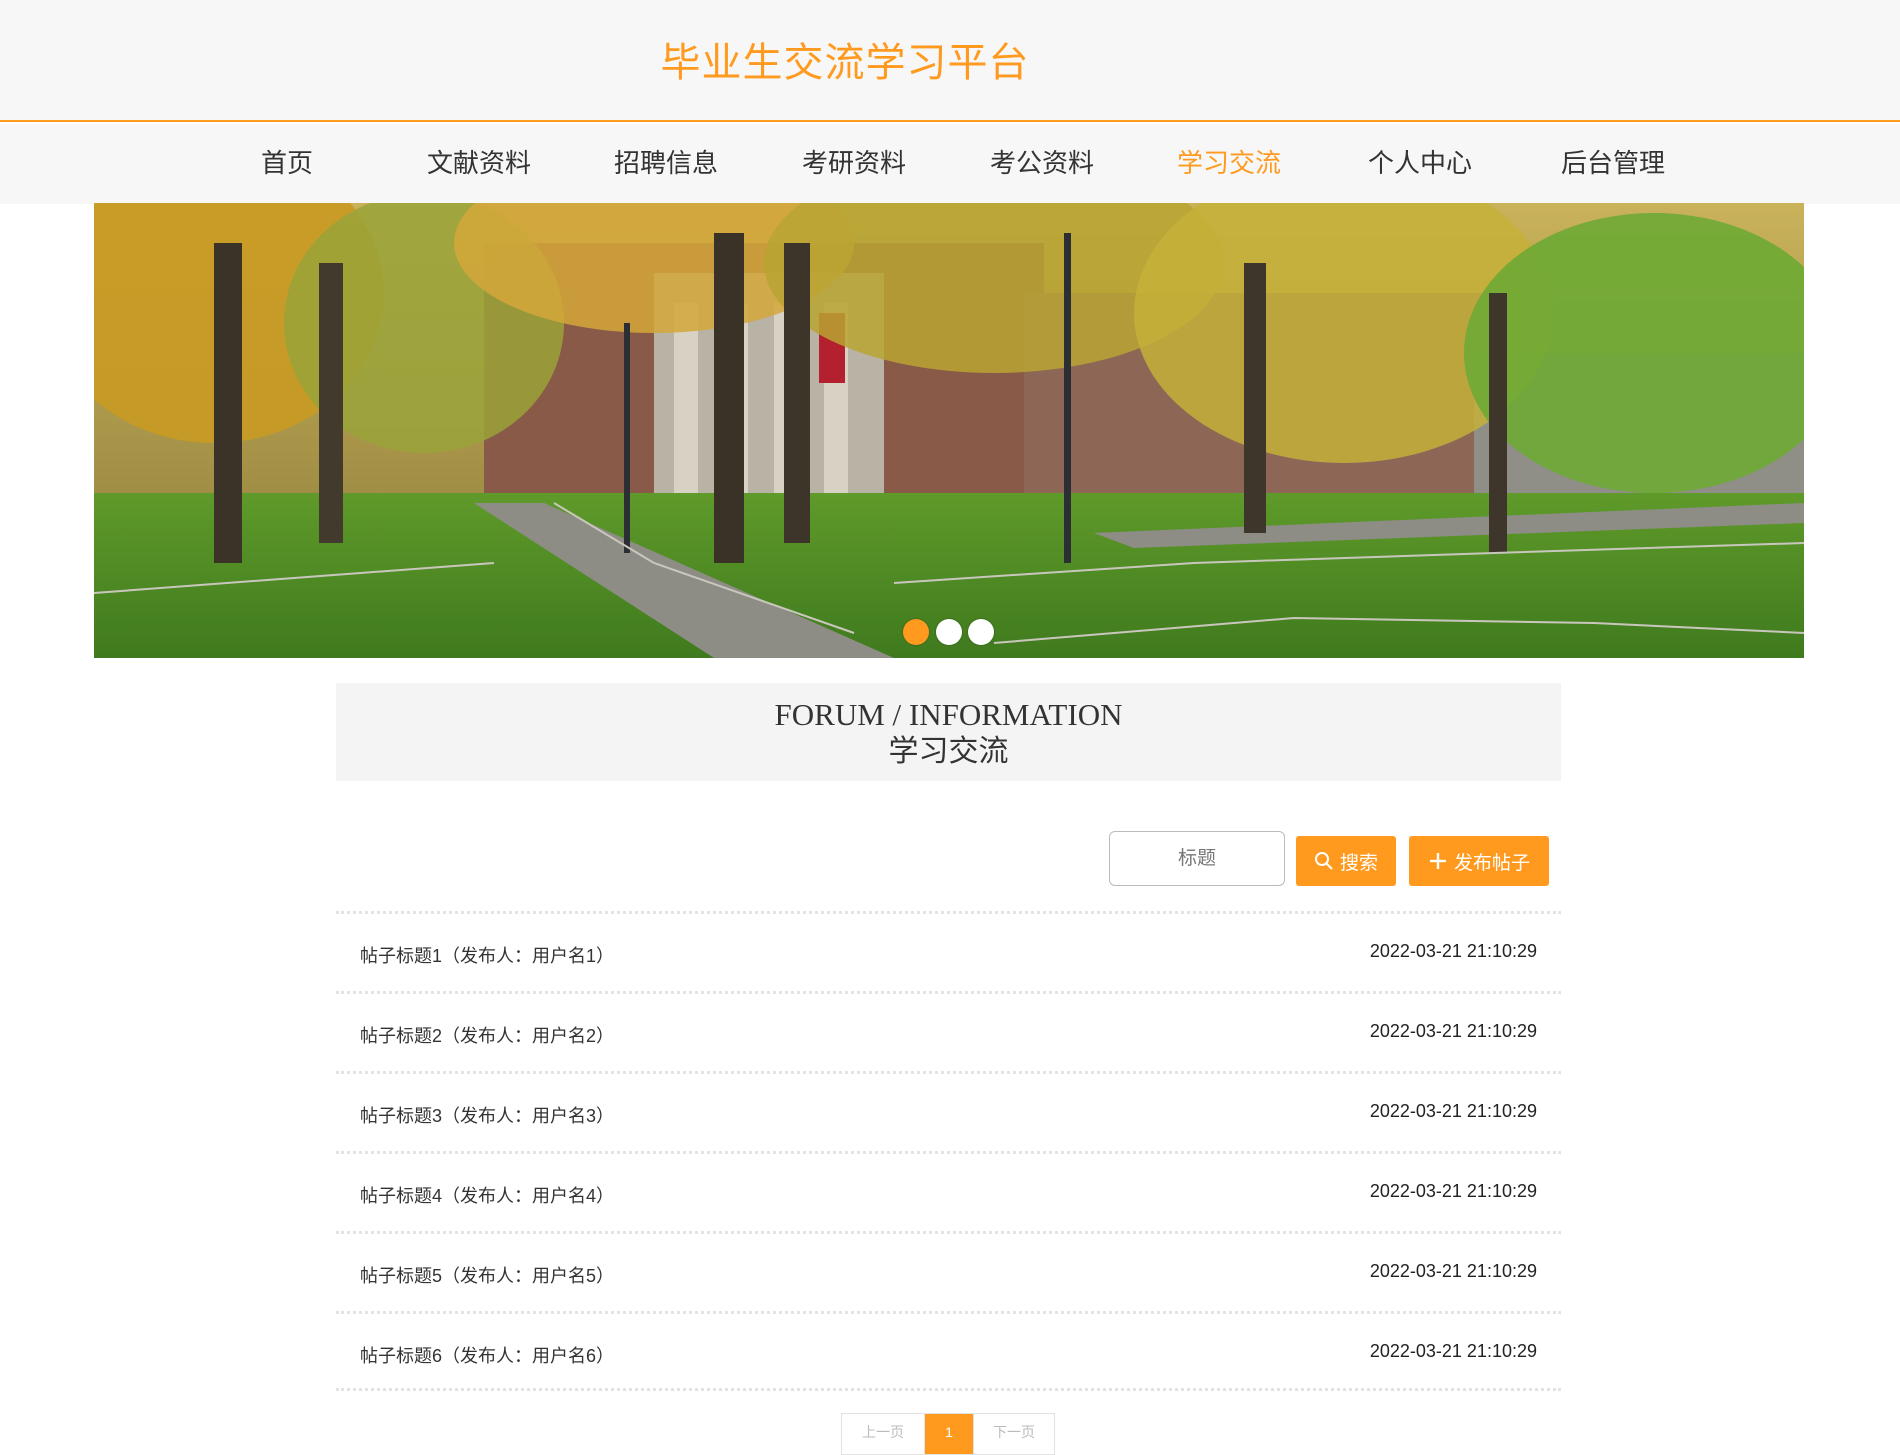  What do you see at coordinates (948, 1191) in the screenshot?
I see `list-item: 帖子标题4（发布人：用户名4） 2022-03-21 21:10:29` at bounding box center [948, 1191].